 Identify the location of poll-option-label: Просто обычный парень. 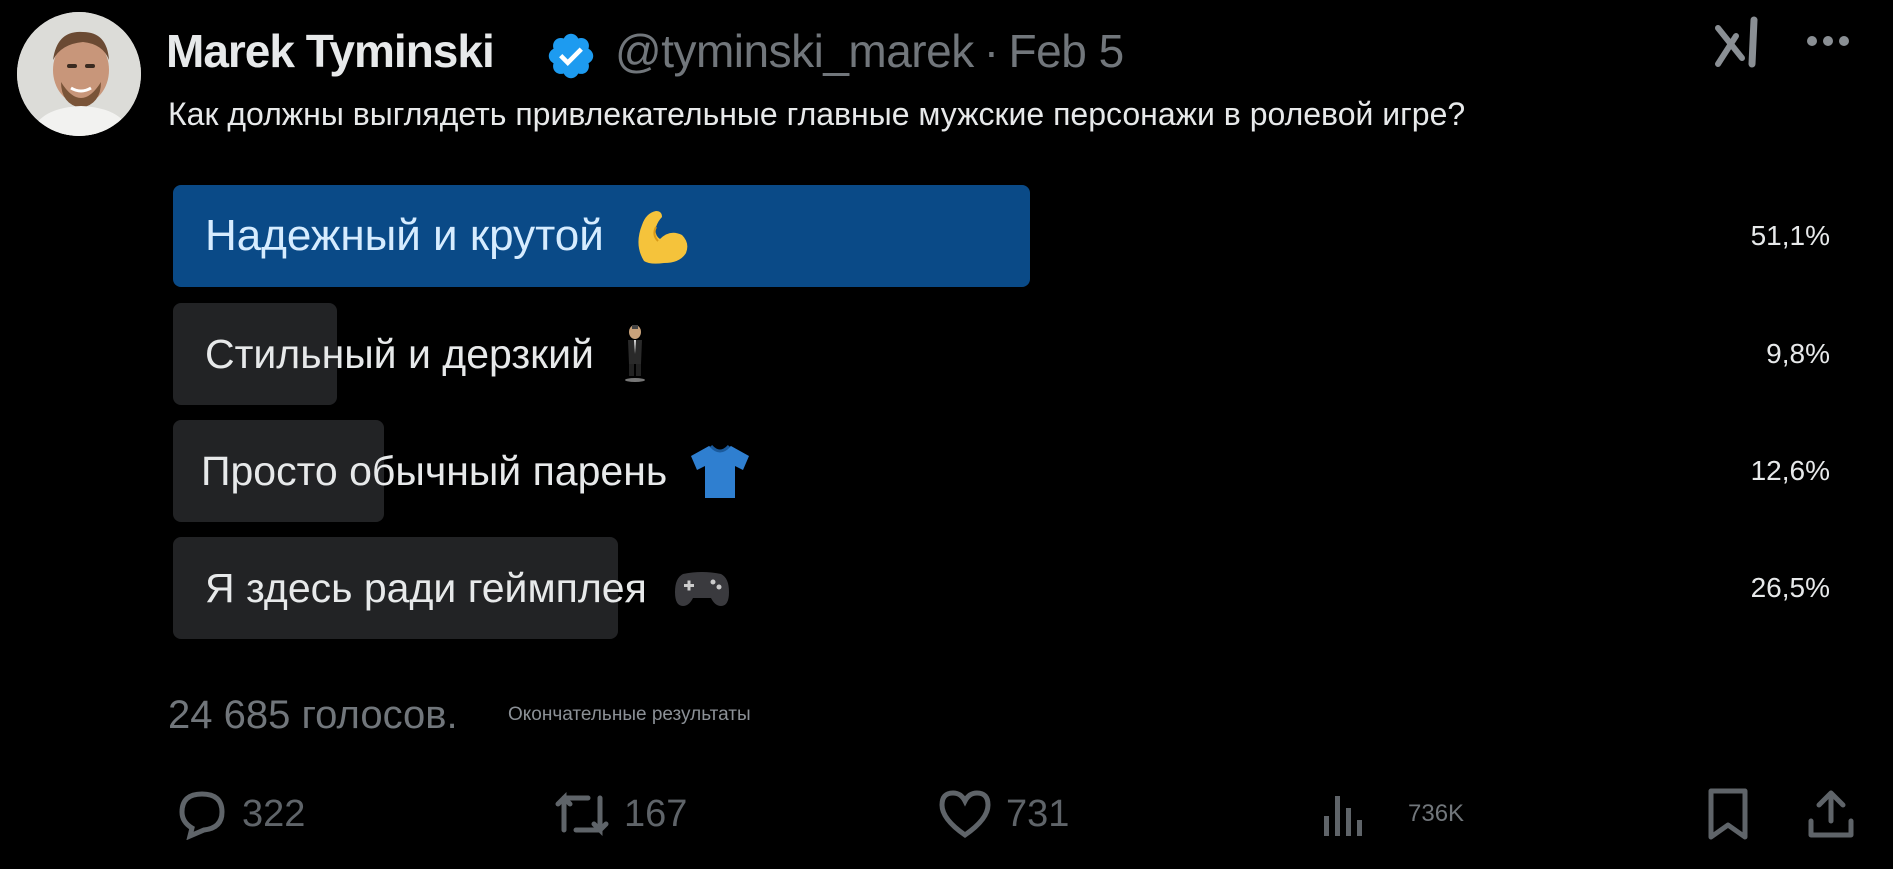
(434, 470).